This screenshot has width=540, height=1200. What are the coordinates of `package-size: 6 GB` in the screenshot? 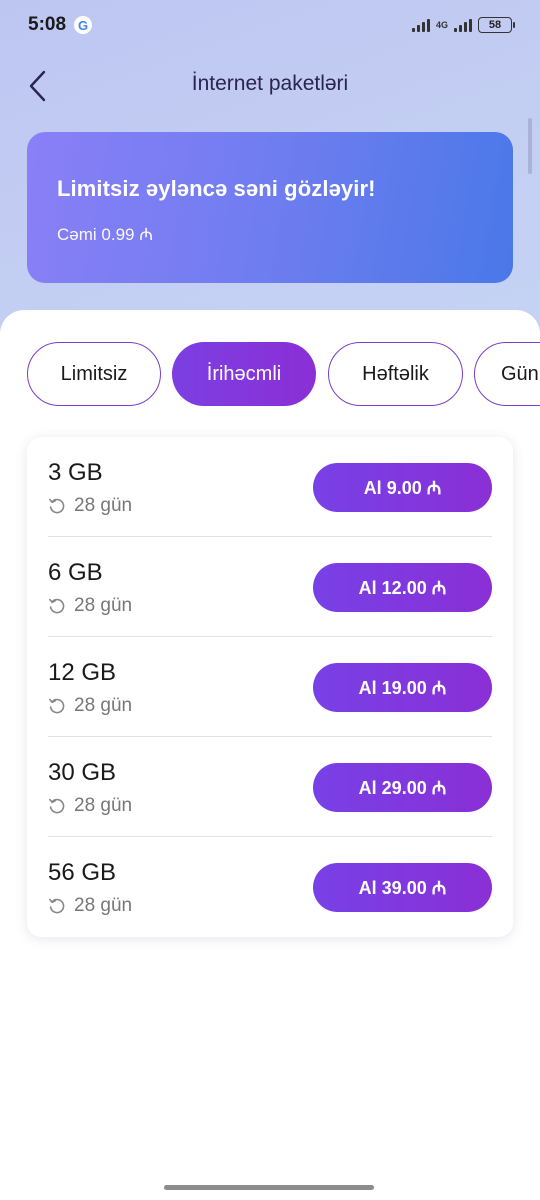 It's located at (75, 572).